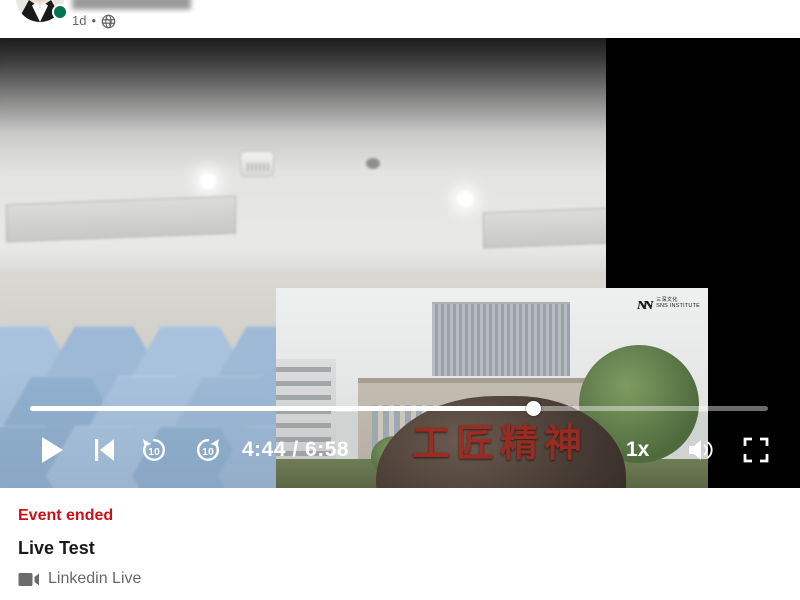  Describe the element at coordinates (52, 450) in the screenshot. I see `play-button` at that location.